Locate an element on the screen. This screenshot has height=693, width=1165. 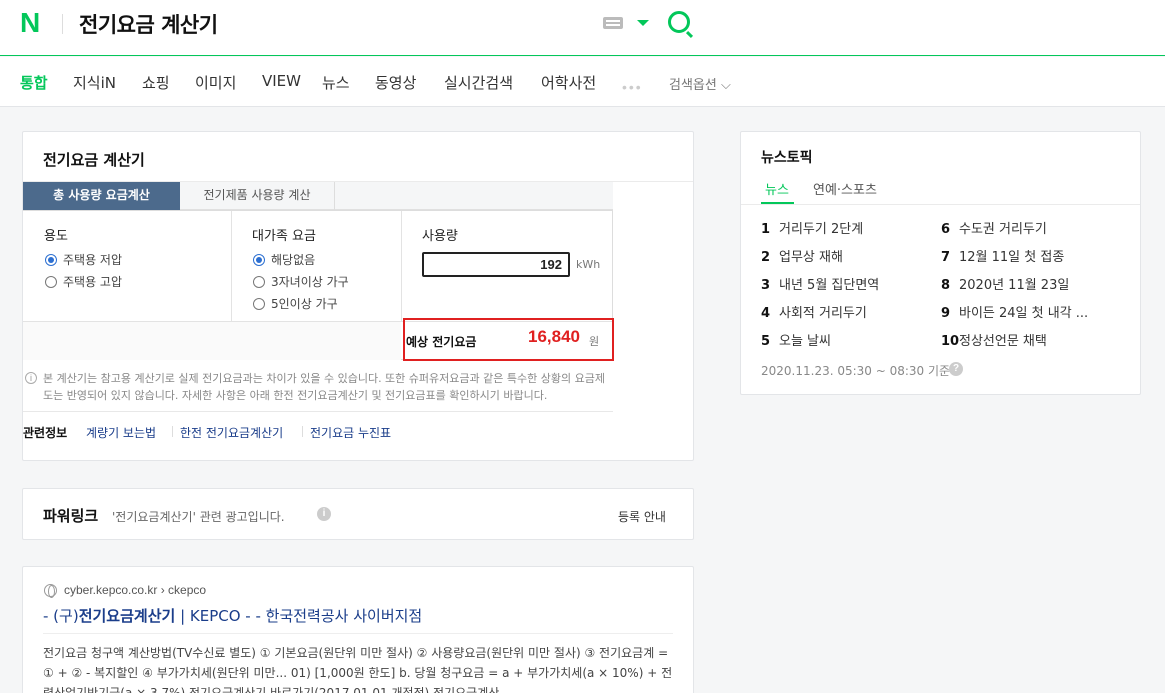
related-link-rate-table: 전기요금 누진표 is located at coordinates (350, 432).